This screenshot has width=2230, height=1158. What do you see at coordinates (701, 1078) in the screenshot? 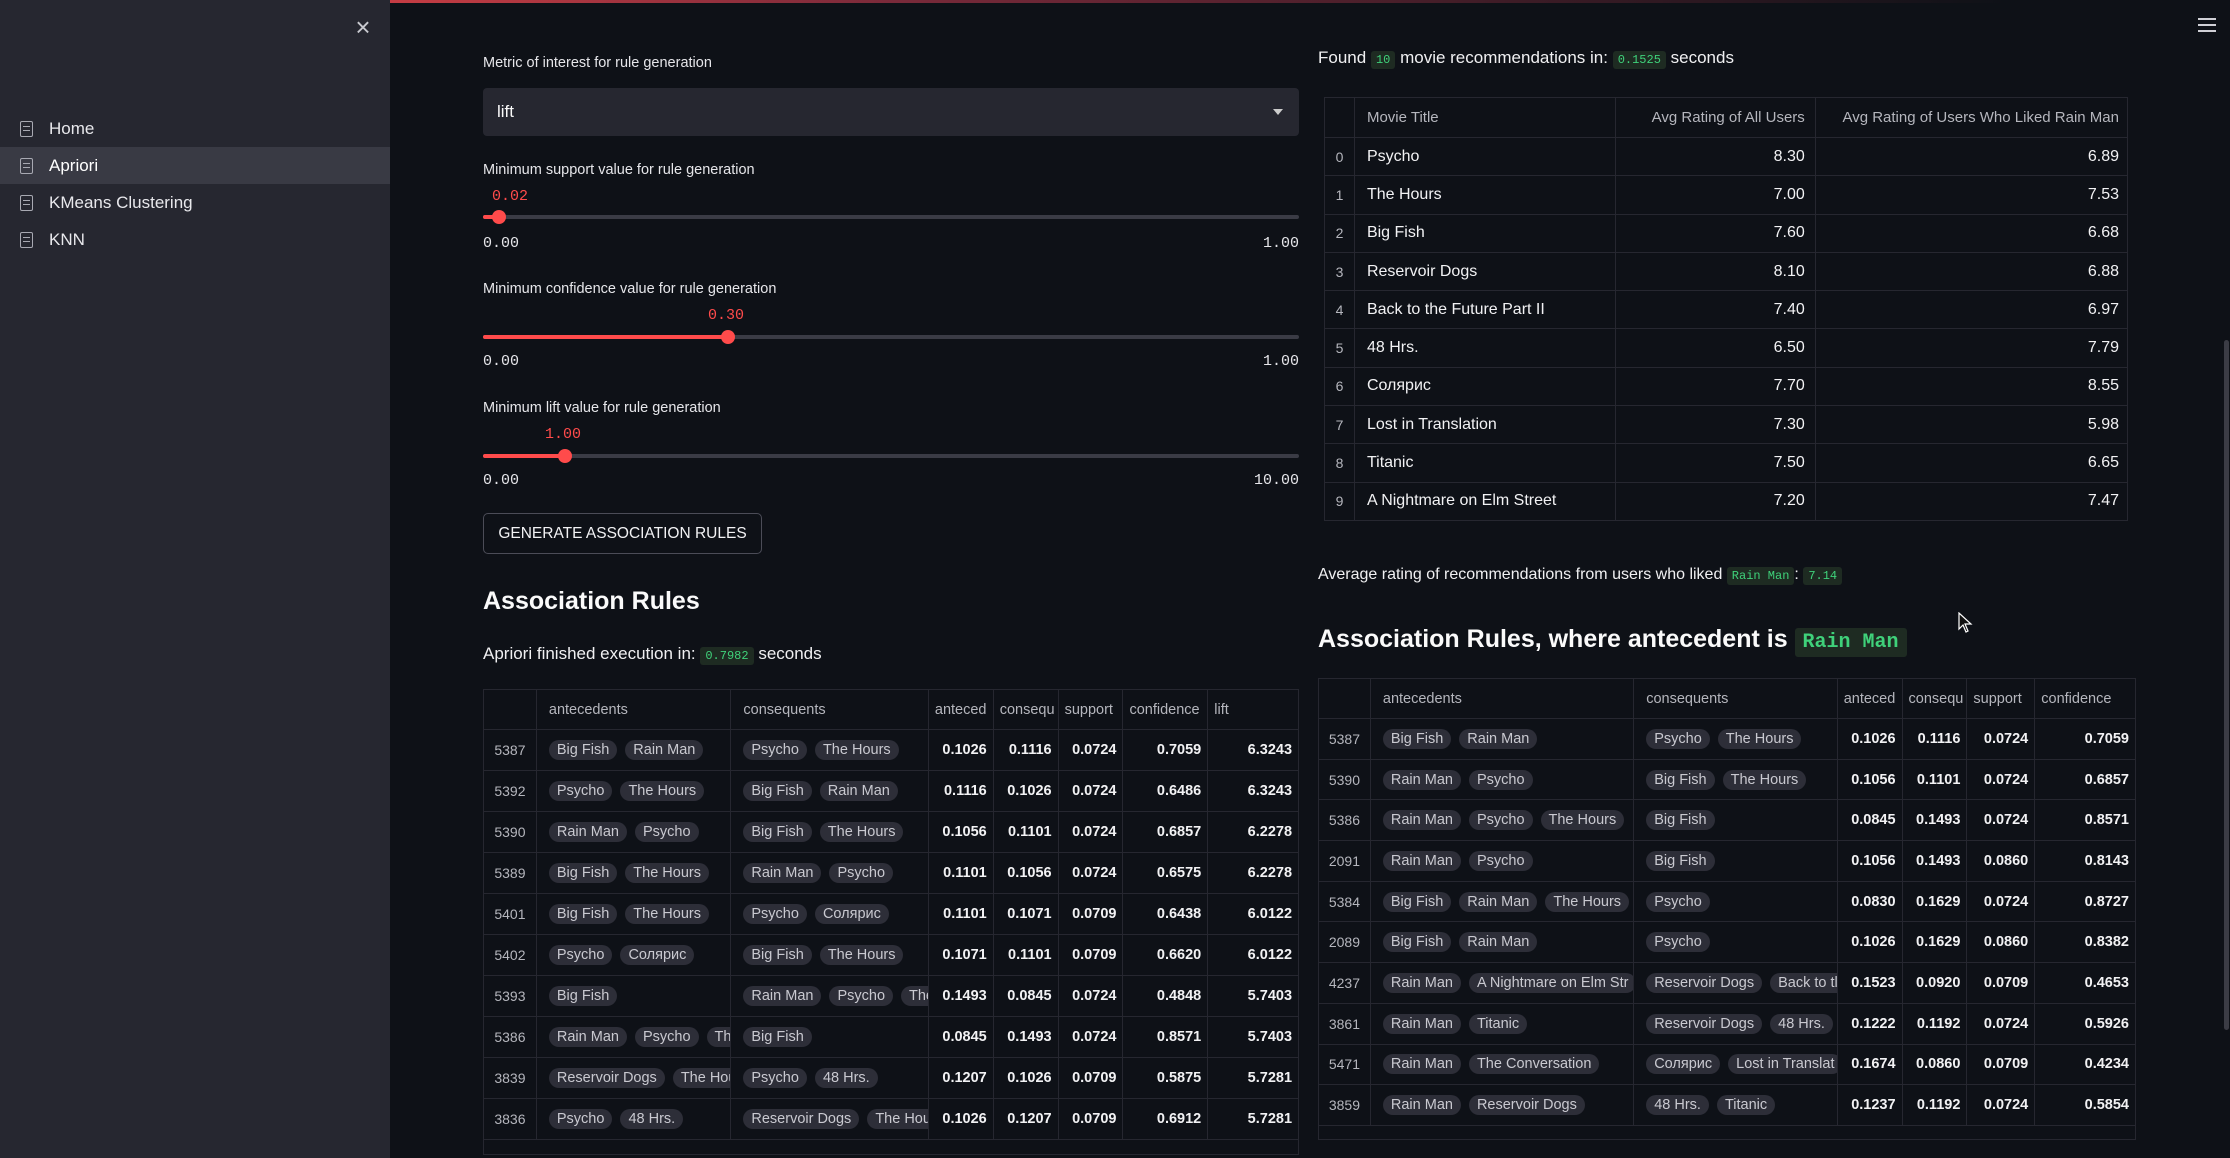
I see `item-tag: The Hou` at bounding box center [701, 1078].